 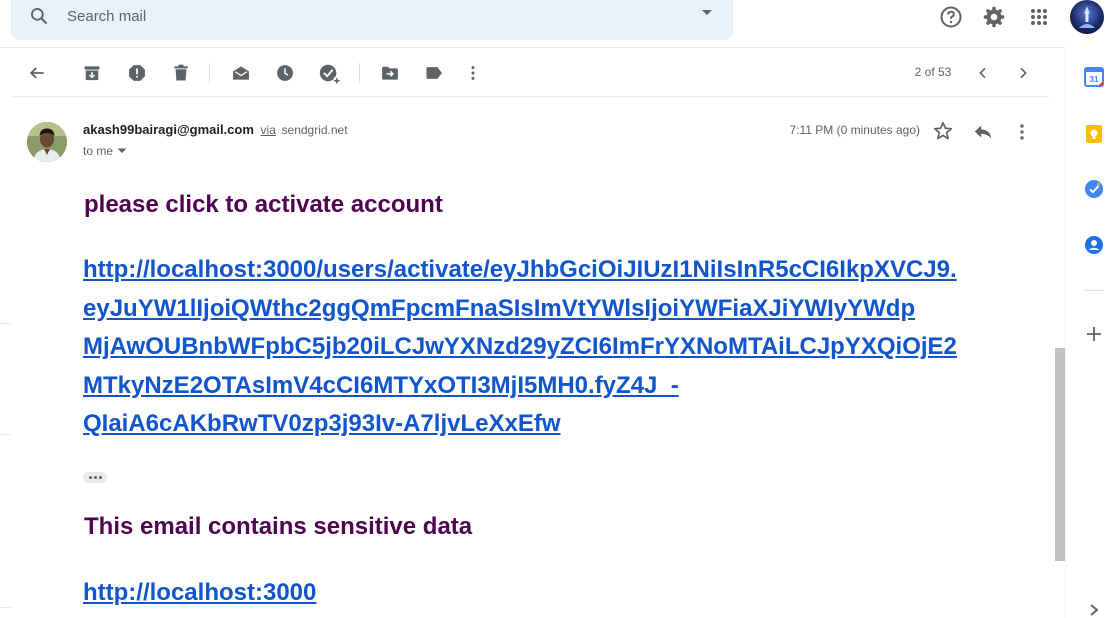 I want to click on account-avatar, so click(x=1087, y=17).